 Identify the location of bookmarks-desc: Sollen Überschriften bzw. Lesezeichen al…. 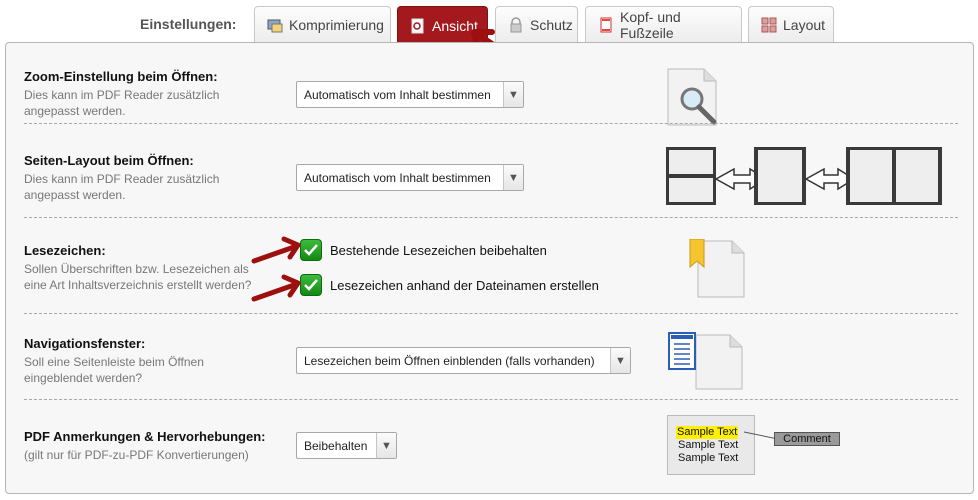
(138, 277).